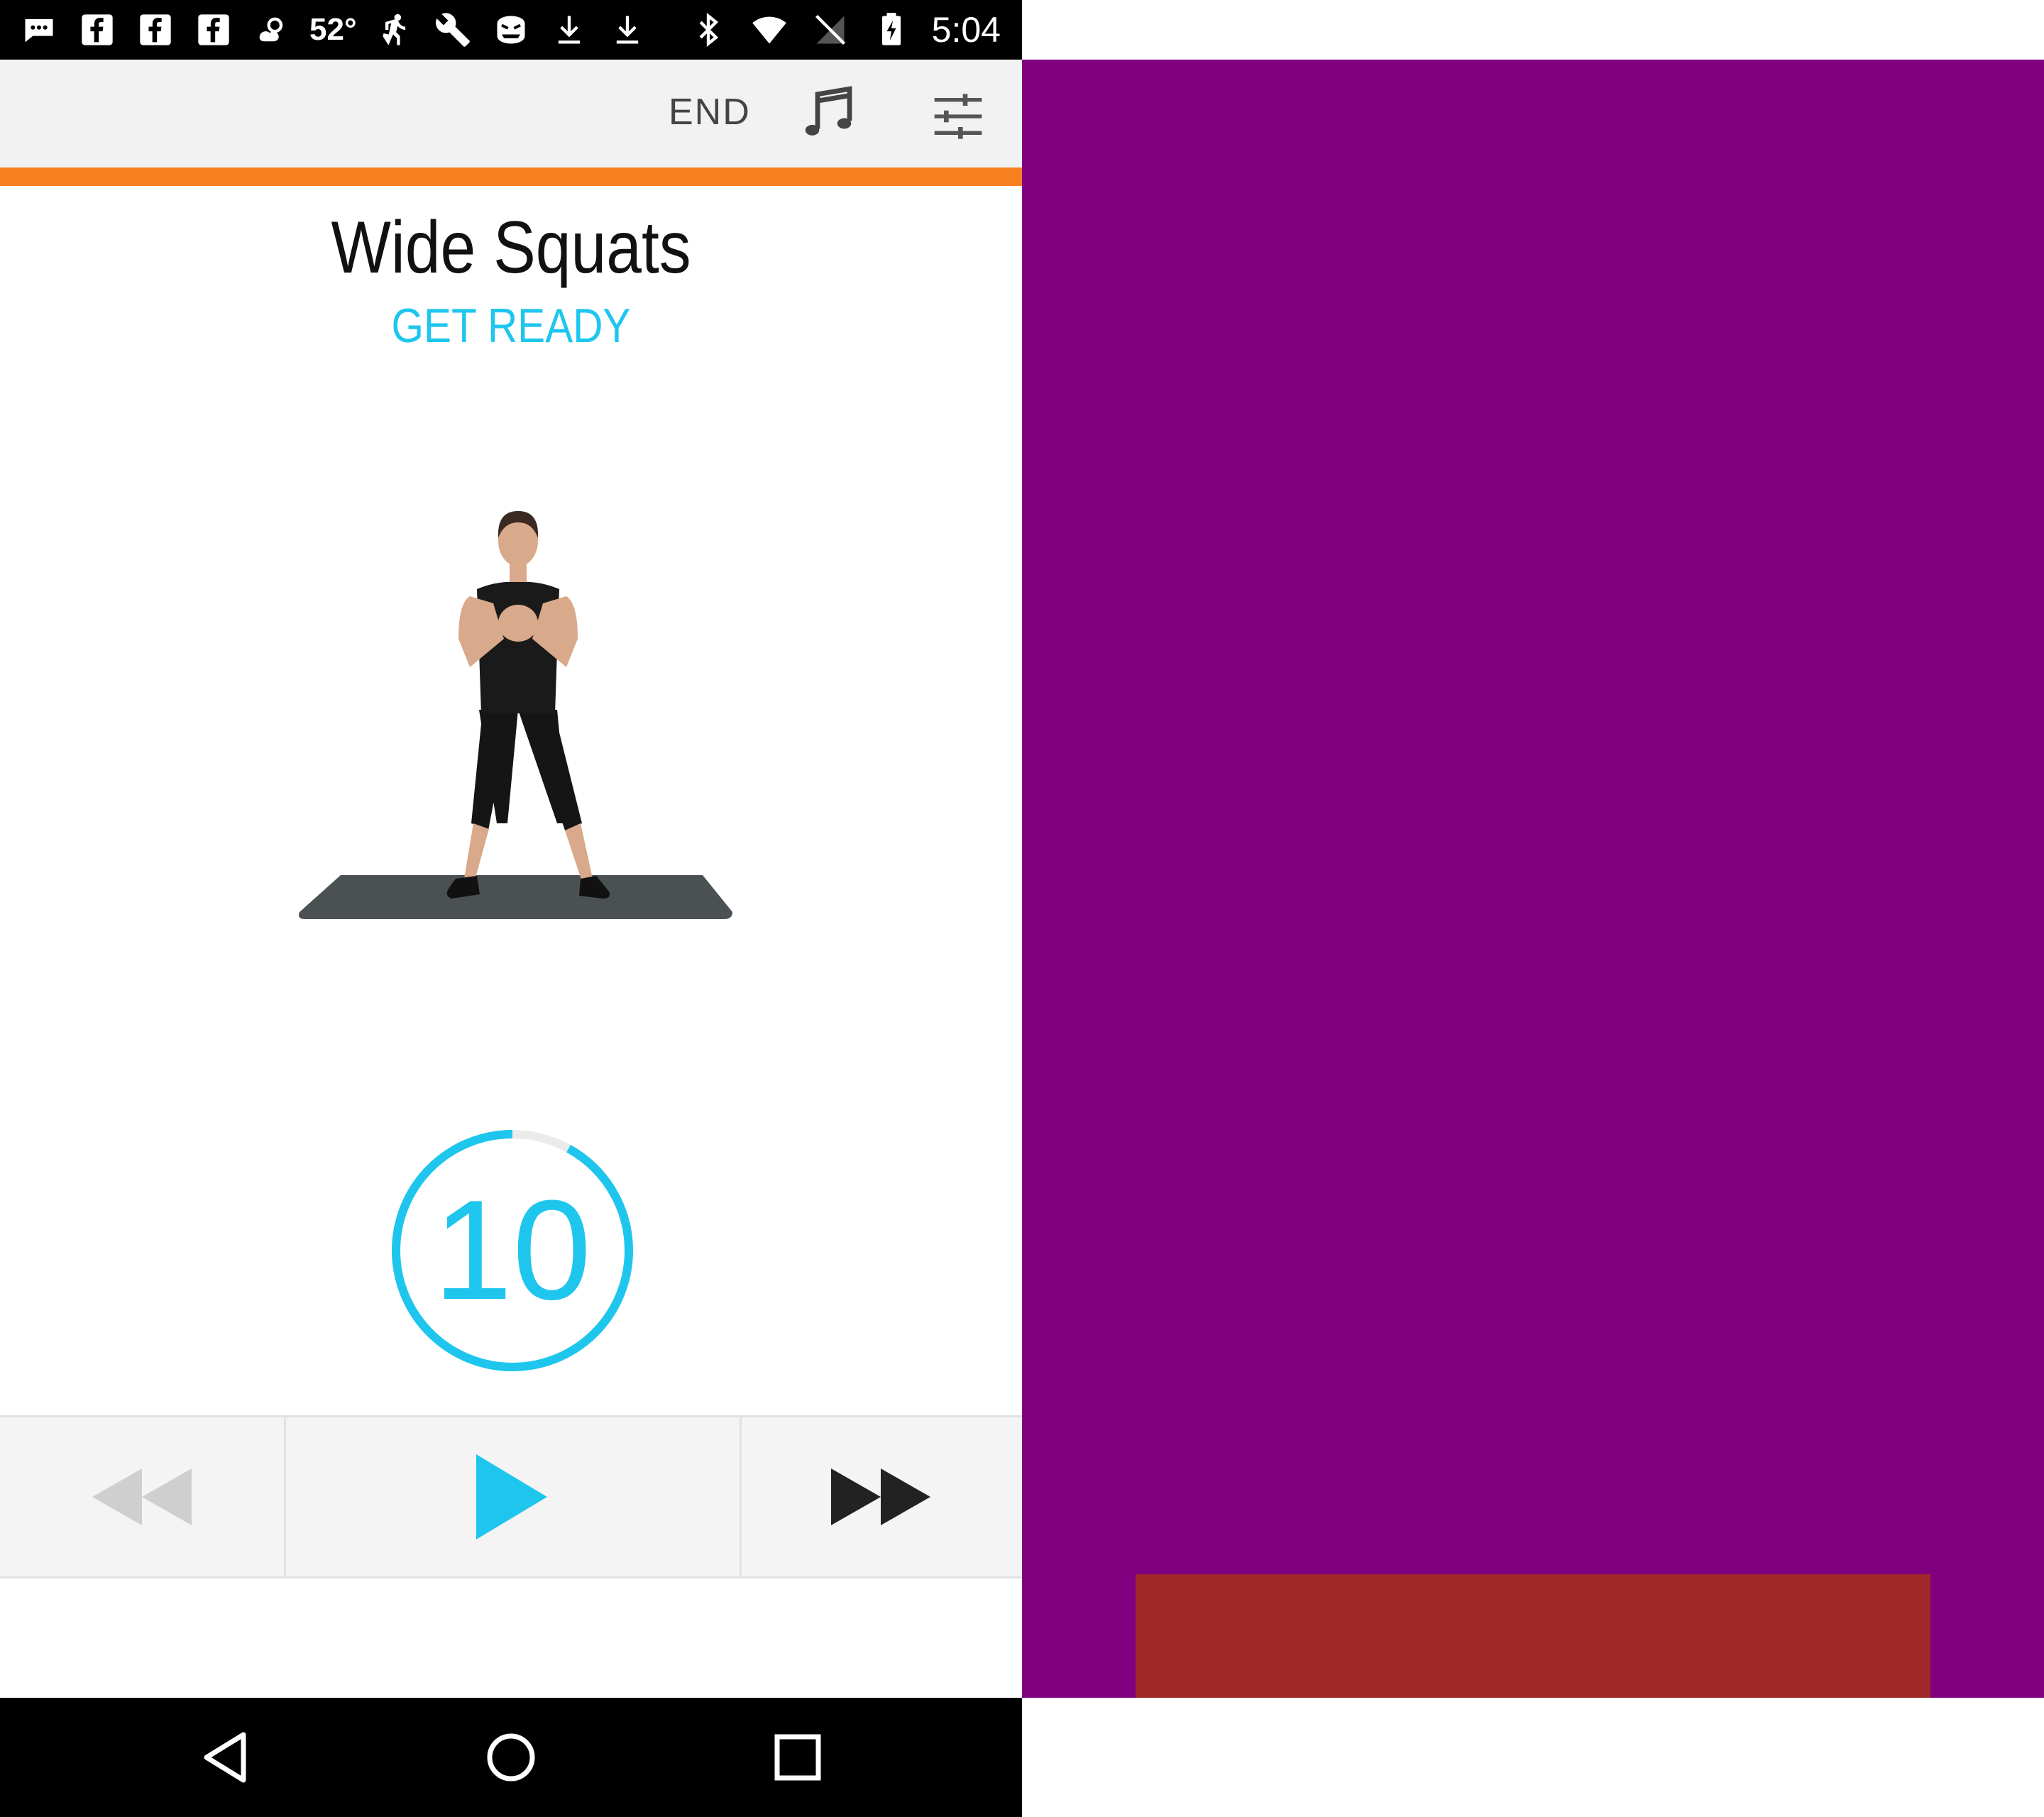 This screenshot has height=1817, width=2044. I want to click on message-icon, so click(39, 29).